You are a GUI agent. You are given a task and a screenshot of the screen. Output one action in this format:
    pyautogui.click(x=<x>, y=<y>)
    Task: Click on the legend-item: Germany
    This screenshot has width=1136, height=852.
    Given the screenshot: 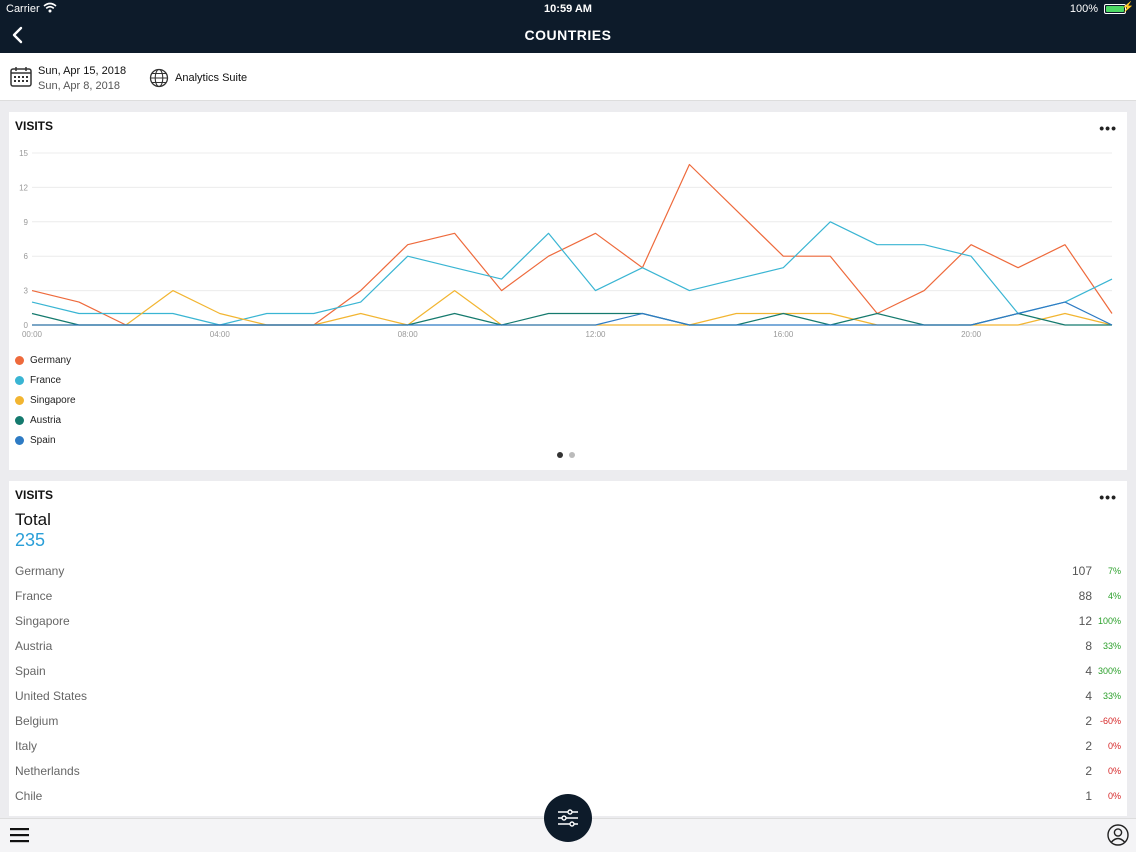 What is the action you would take?
    pyautogui.click(x=45, y=360)
    